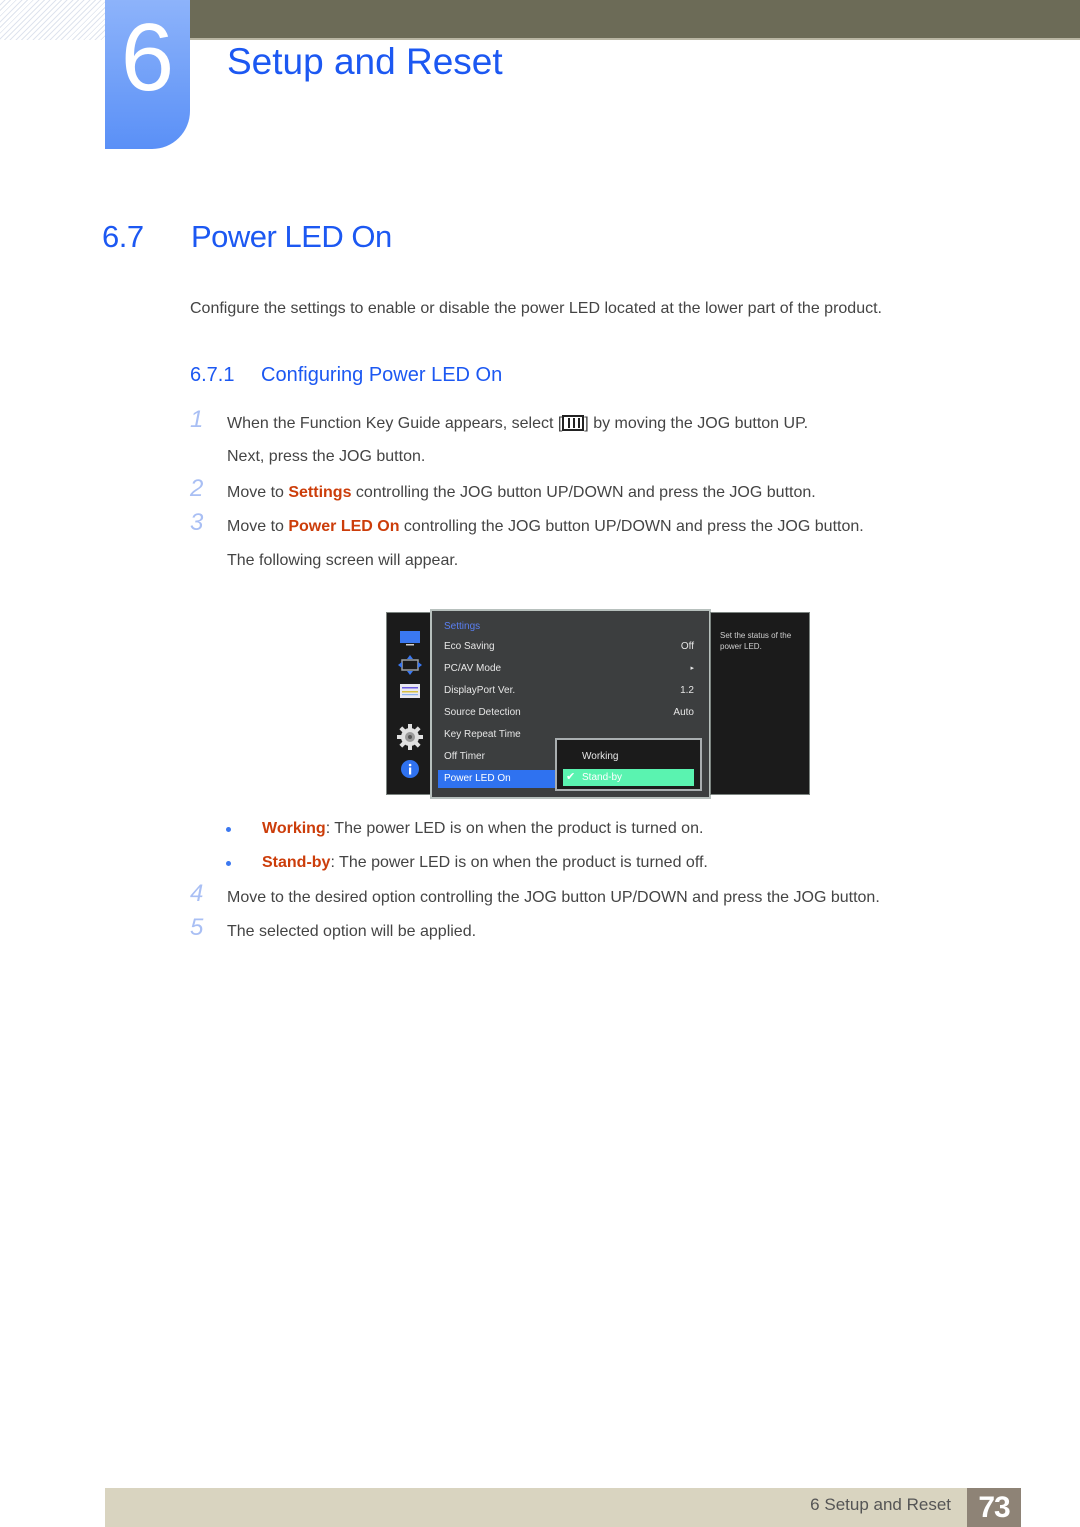 The image size is (1080, 1527). I want to click on osd-option-label: Working, so click(600, 756).